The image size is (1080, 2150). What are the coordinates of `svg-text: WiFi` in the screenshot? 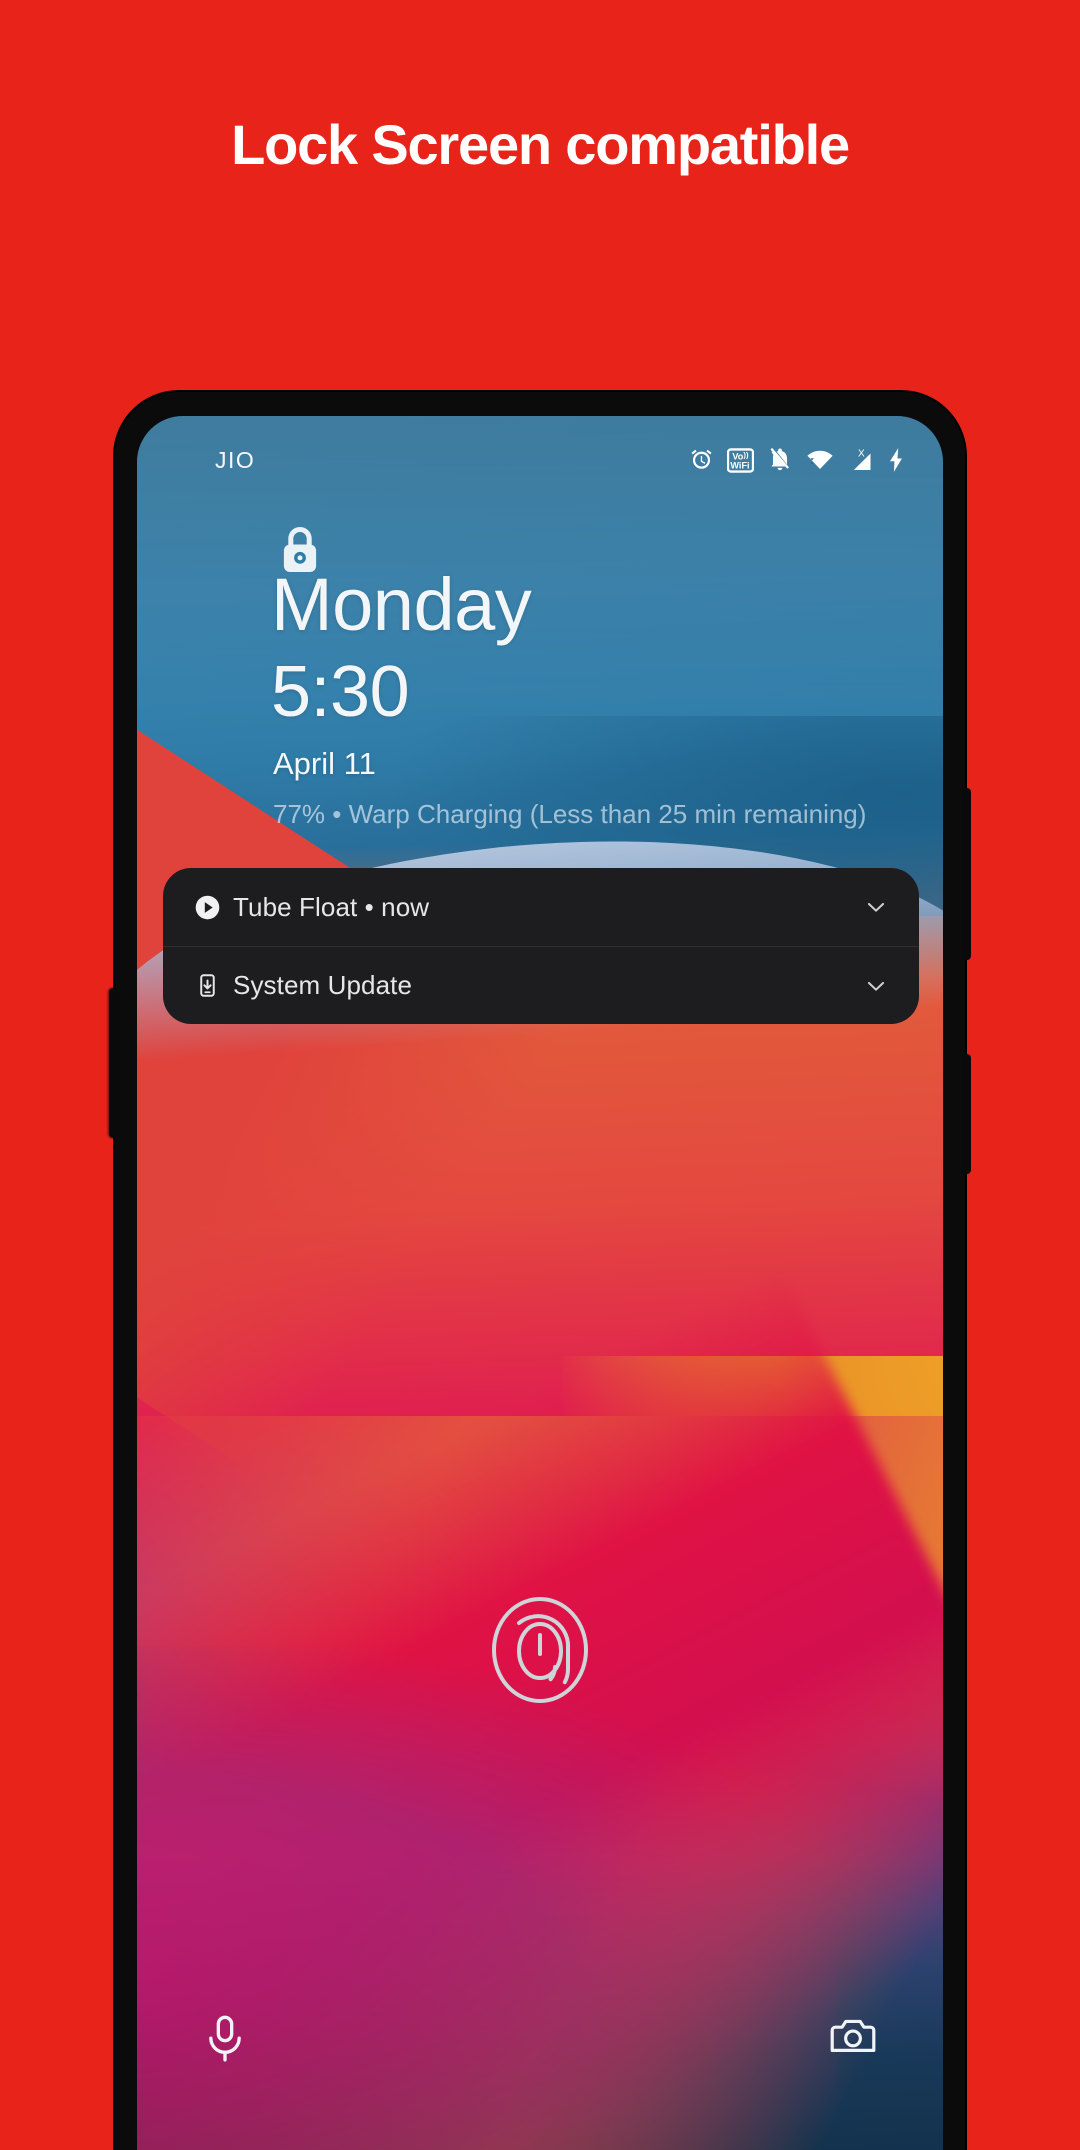 It's located at (739, 465).